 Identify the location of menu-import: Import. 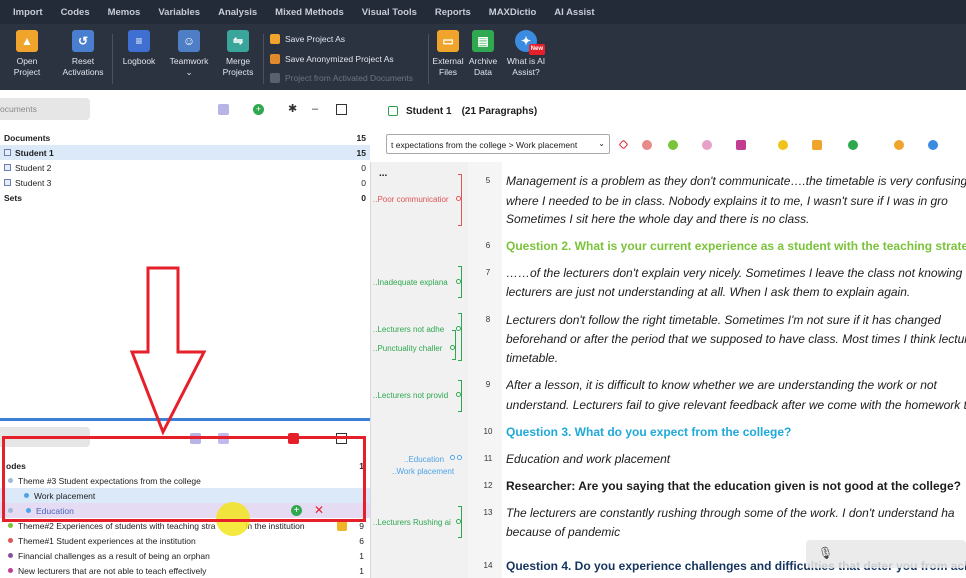
(28, 12).